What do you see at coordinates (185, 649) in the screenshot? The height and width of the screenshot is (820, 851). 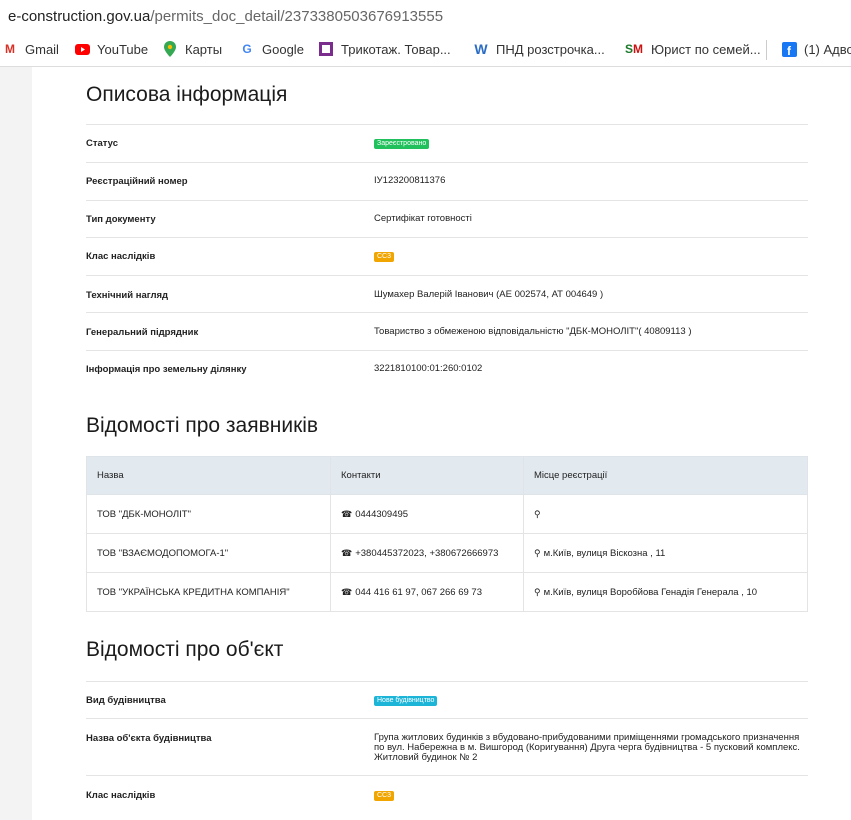 I see `section-title-object: Відомості про об'єкт` at bounding box center [185, 649].